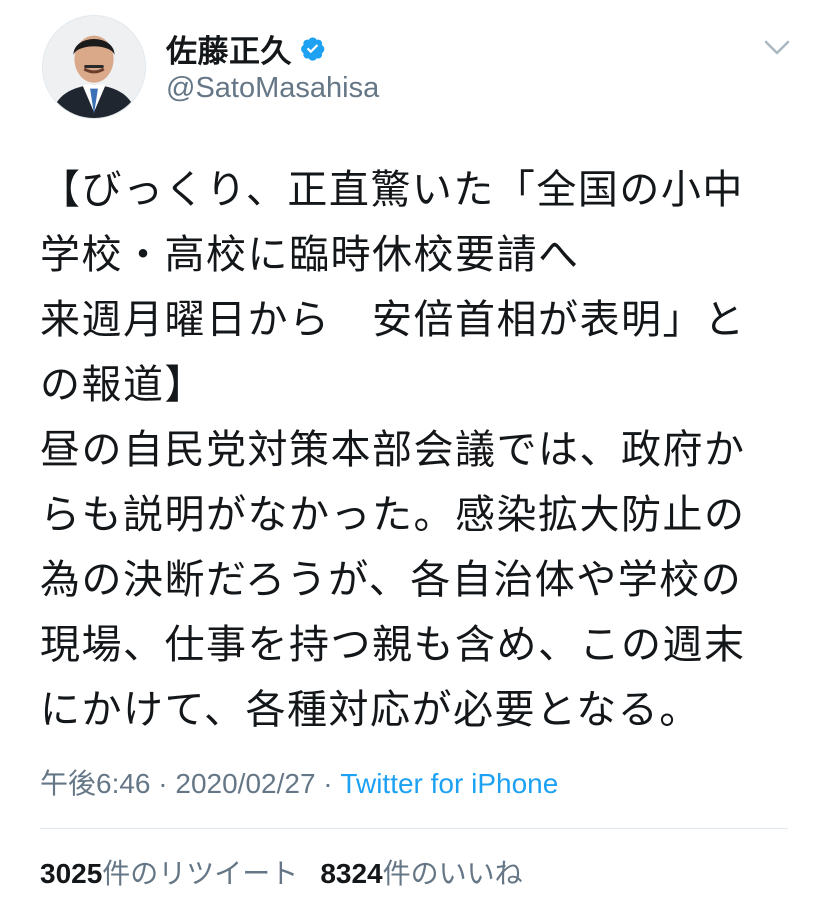  What do you see at coordinates (393, 515) in the screenshot?
I see `tweet-line: らも説明がなかった。感染拡大防止の` at bounding box center [393, 515].